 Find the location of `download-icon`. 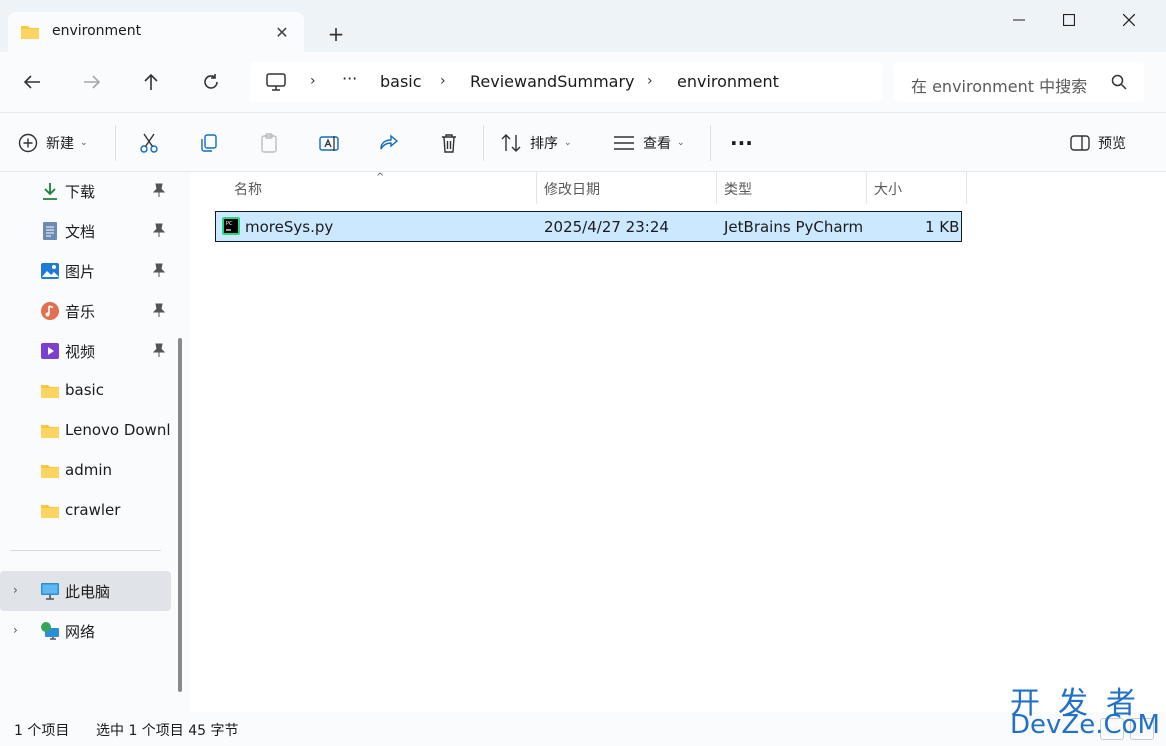

download-icon is located at coordinates (50, 191).